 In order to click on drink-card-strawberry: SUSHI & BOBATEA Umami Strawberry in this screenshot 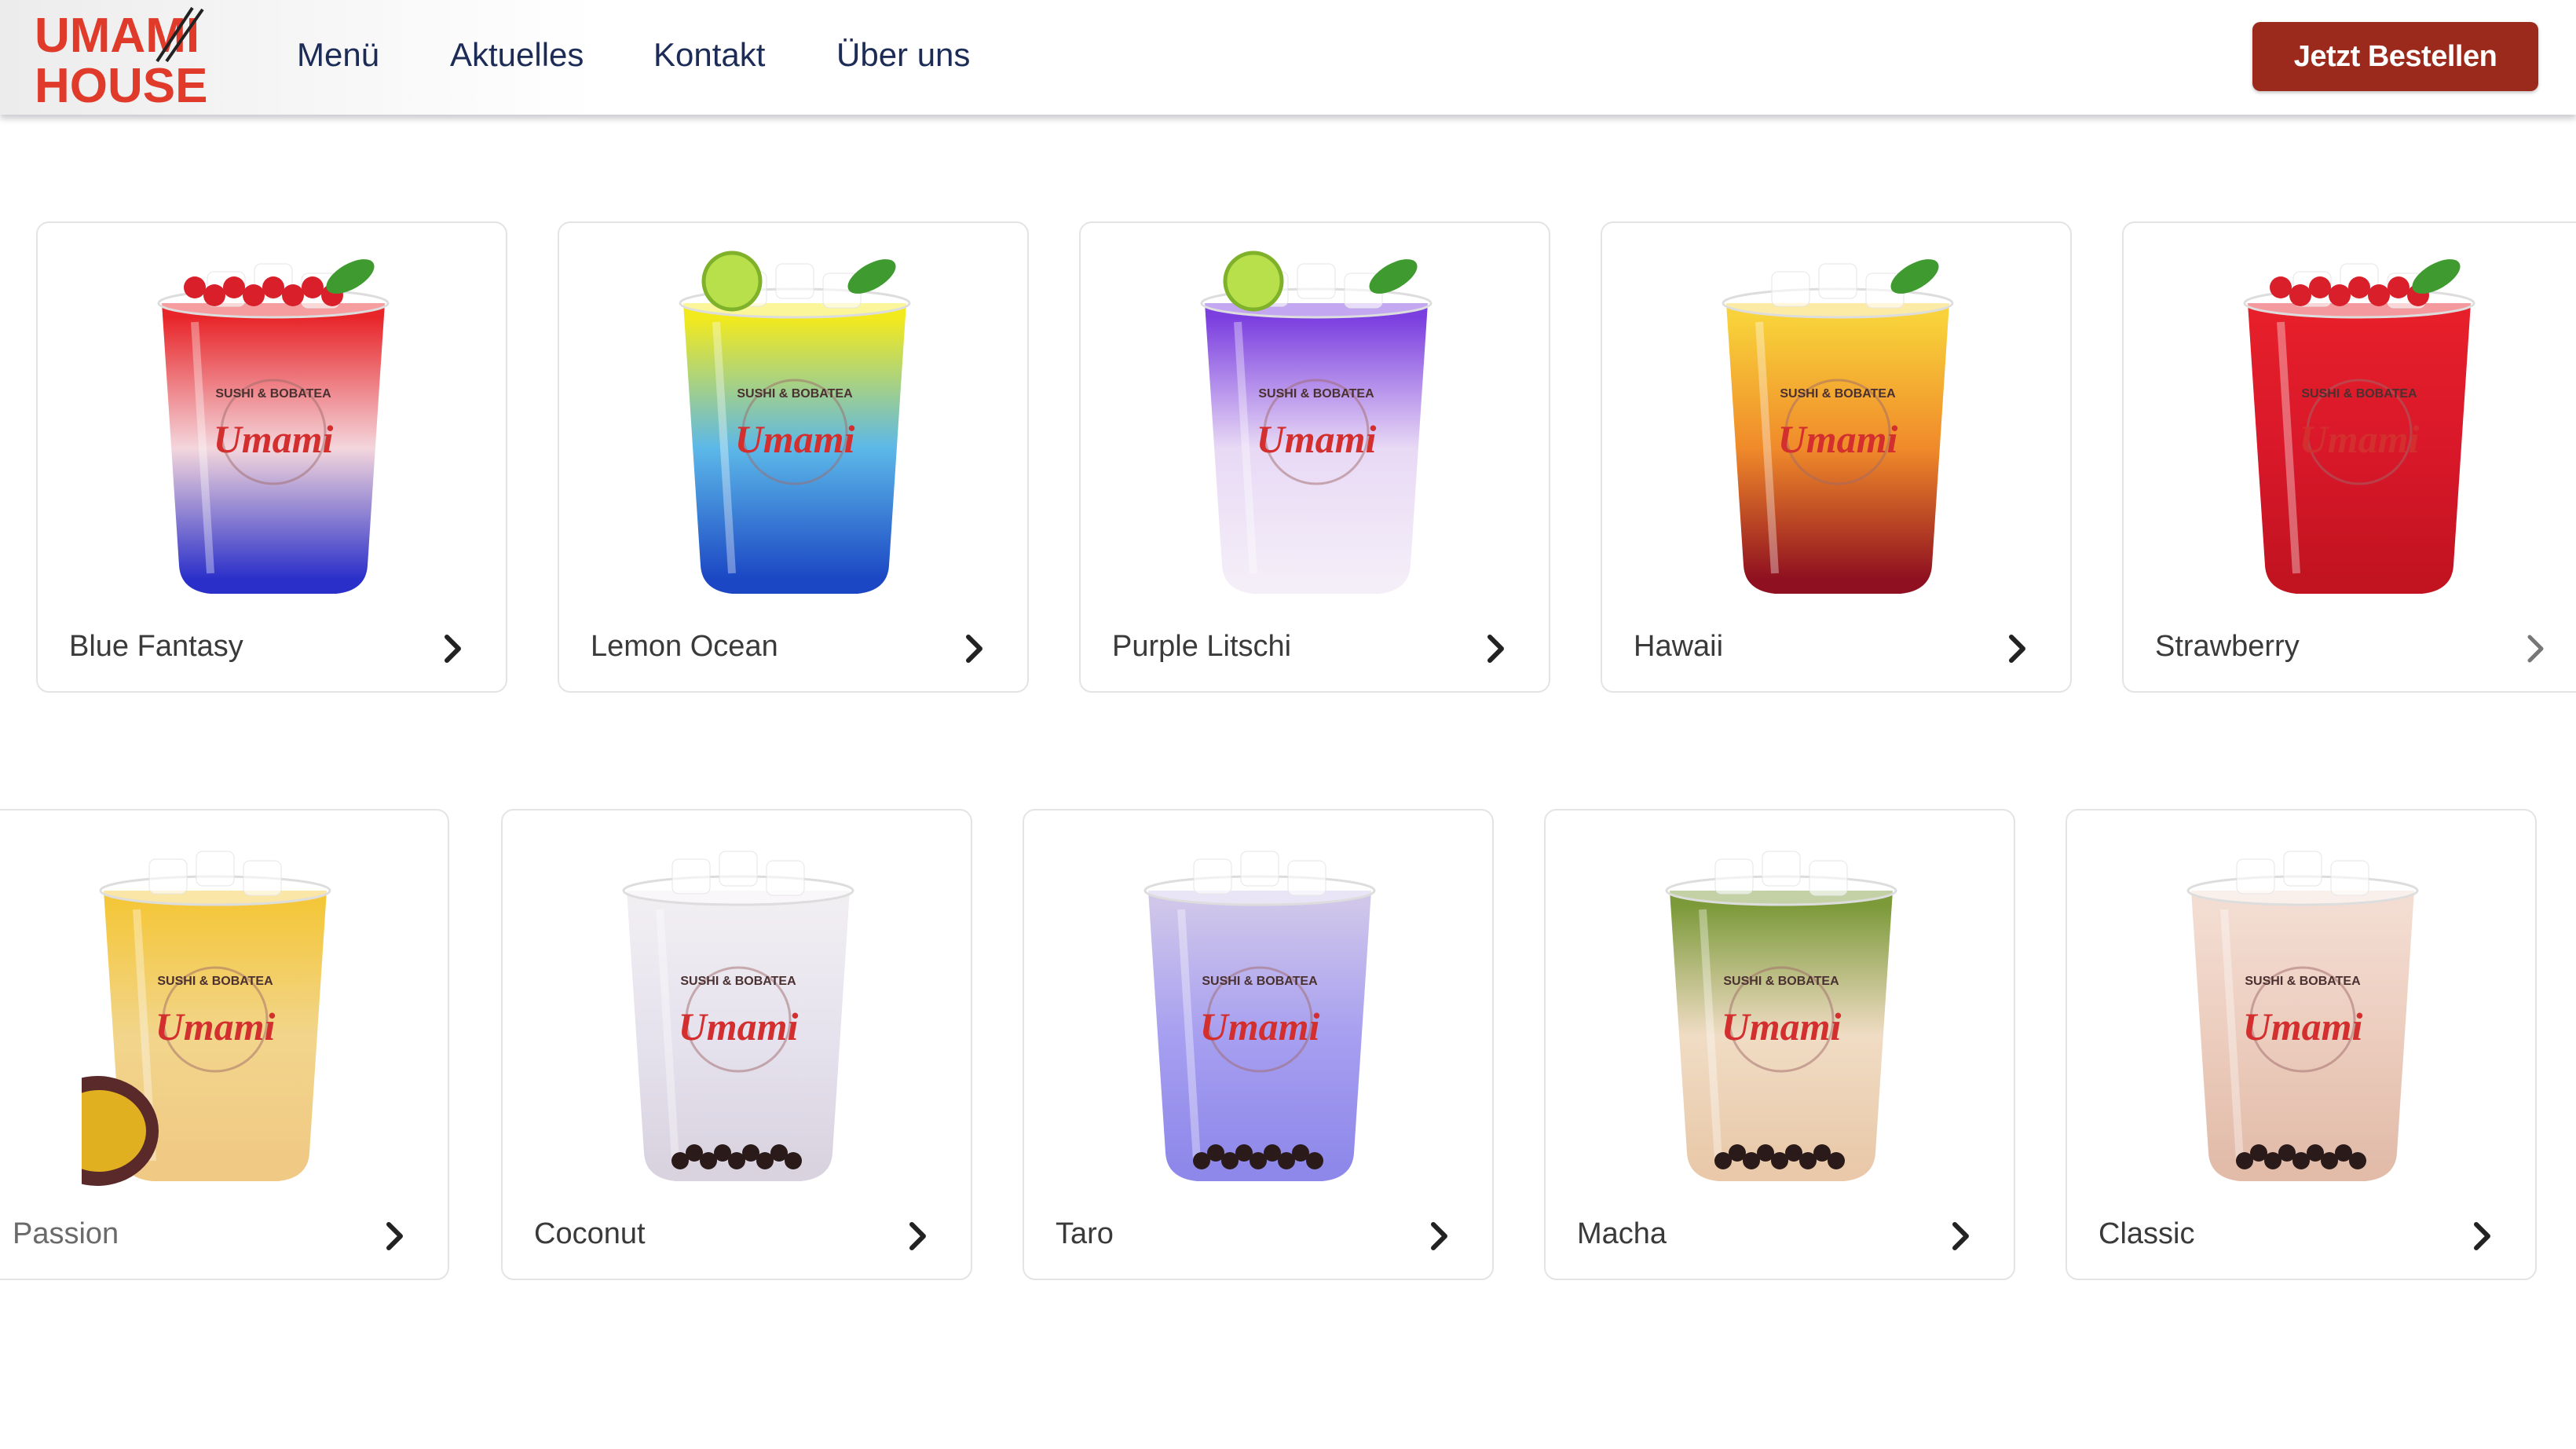, I will do `click(2349, 457)`.